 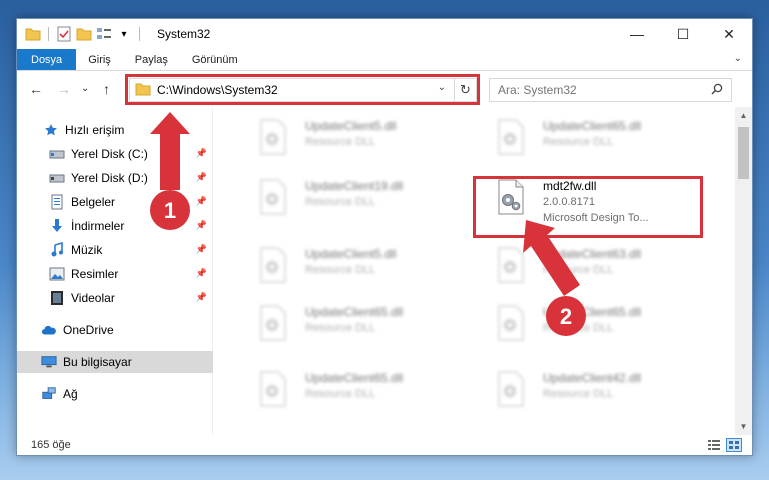 I want to click on list-item: UpdateClient19.dll Resource DLL, so click(x=335, y=198).